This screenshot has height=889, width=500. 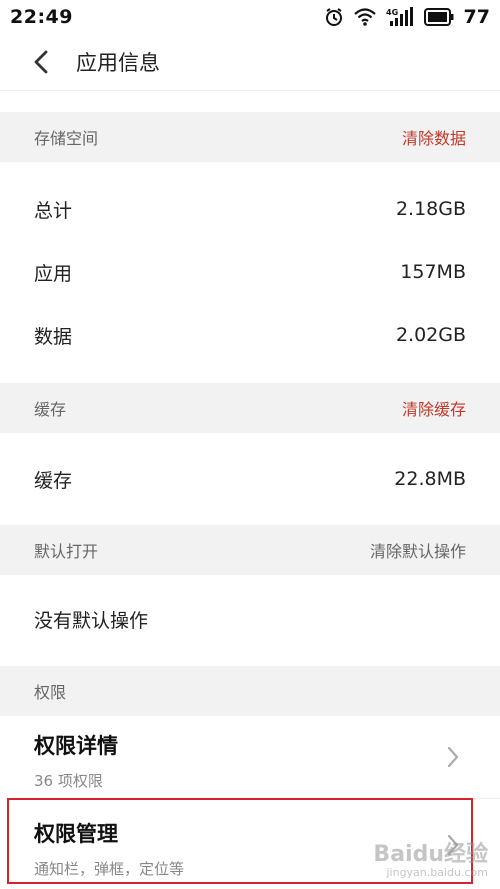 What do you see at coordinates (250, 691) in the screenshot?
I see `permissions-section-header: 权限` at bounding box center [250, 691].